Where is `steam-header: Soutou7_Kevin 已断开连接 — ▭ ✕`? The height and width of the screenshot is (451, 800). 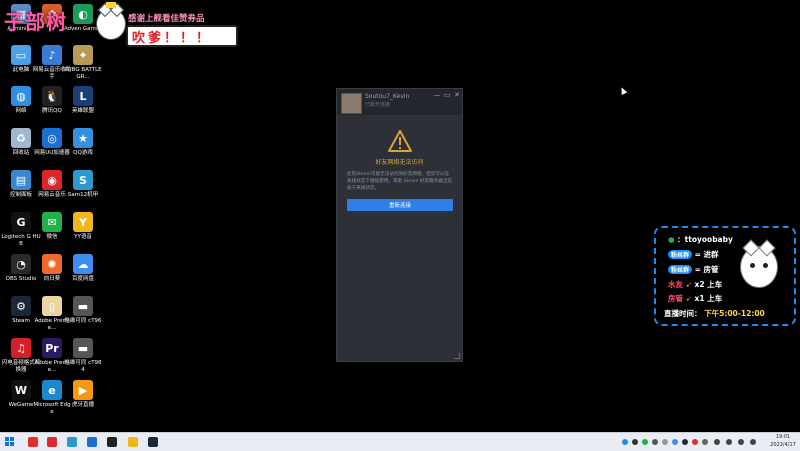
steam-header: Soutou7_Kevin 已断开连接 — ▭ ✕ is located at coordinates (399, 102).